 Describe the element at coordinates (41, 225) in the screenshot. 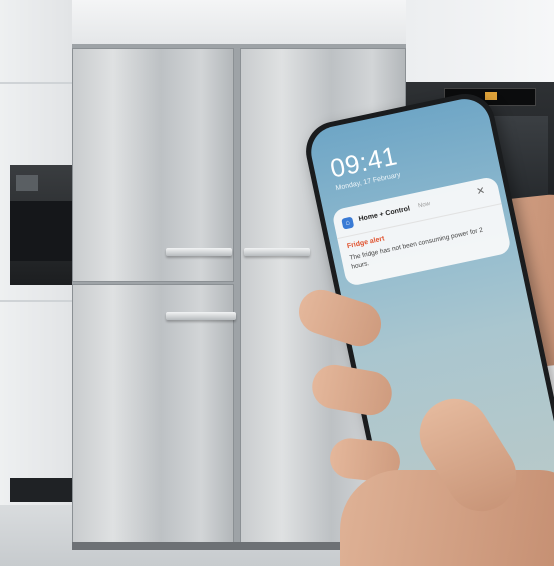

I see `coffee-machine` at that location.